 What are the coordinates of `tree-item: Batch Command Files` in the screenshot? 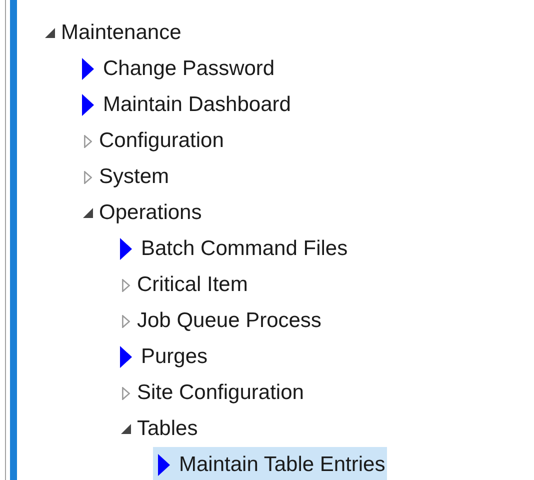 It's located at (232, 249).